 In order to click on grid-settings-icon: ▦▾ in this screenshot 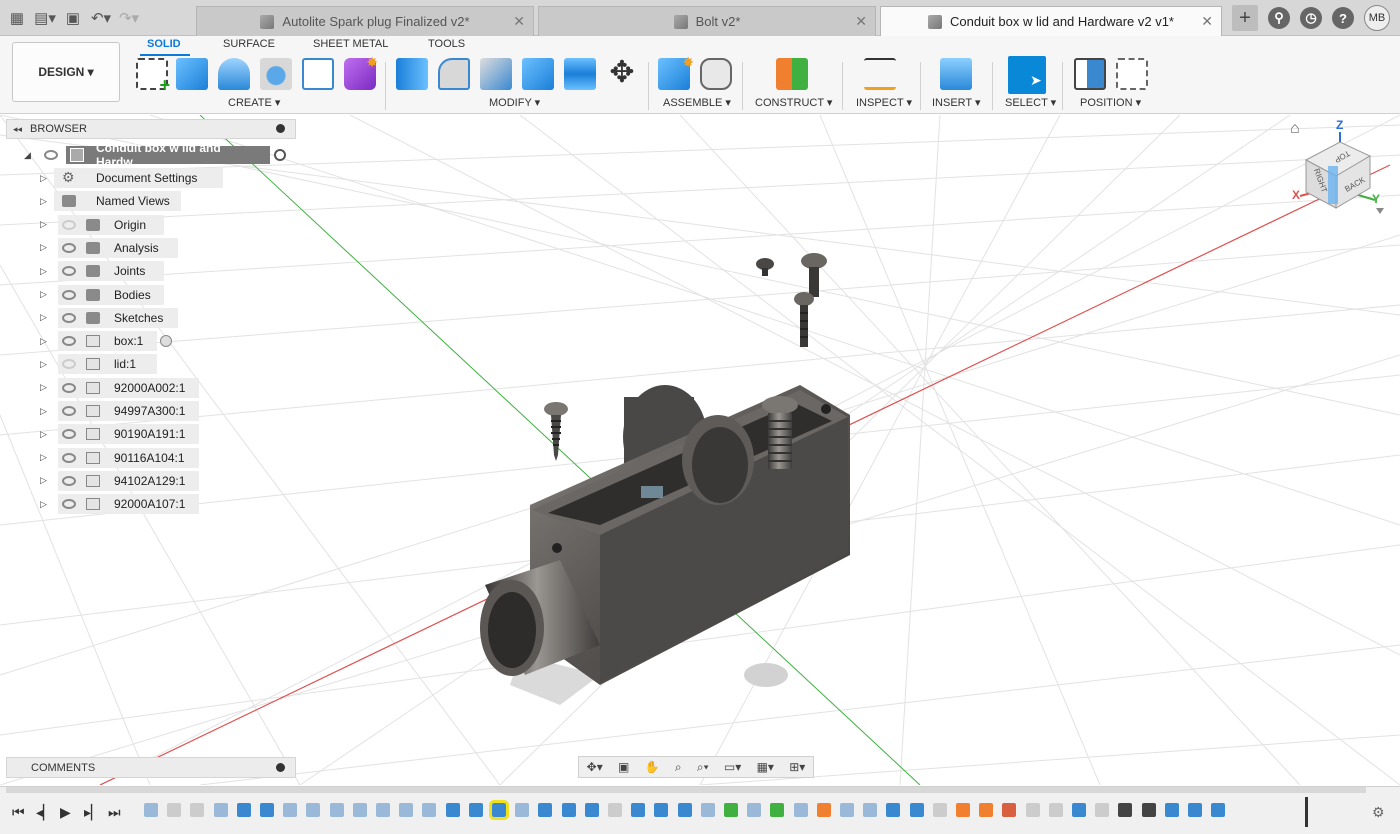, I will do `click(765, 767)`.